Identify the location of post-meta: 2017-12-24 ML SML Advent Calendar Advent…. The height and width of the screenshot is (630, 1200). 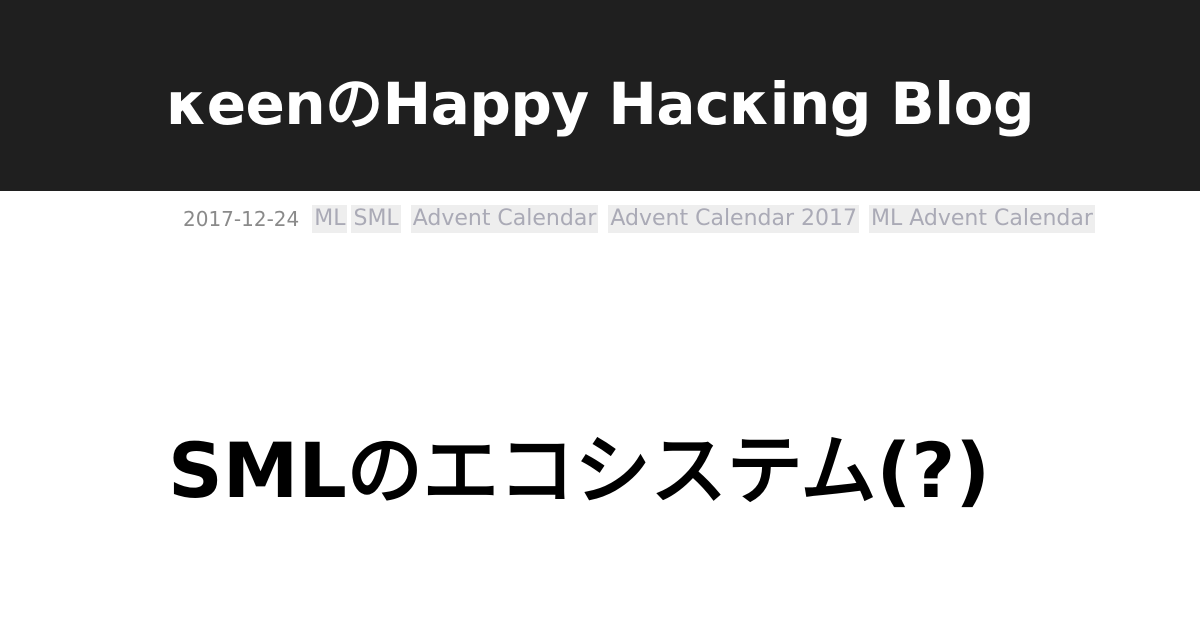
(644, 219).